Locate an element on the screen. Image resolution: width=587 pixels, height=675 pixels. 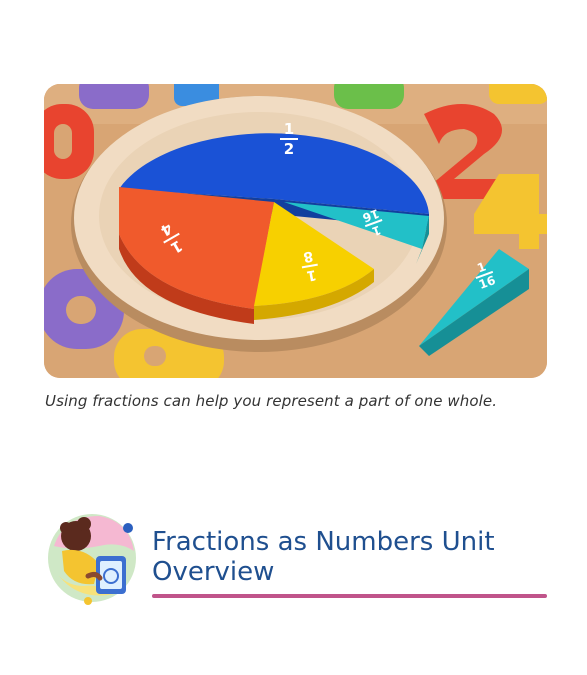
section-title-line2: Overview is located at coordinates (213, 572).